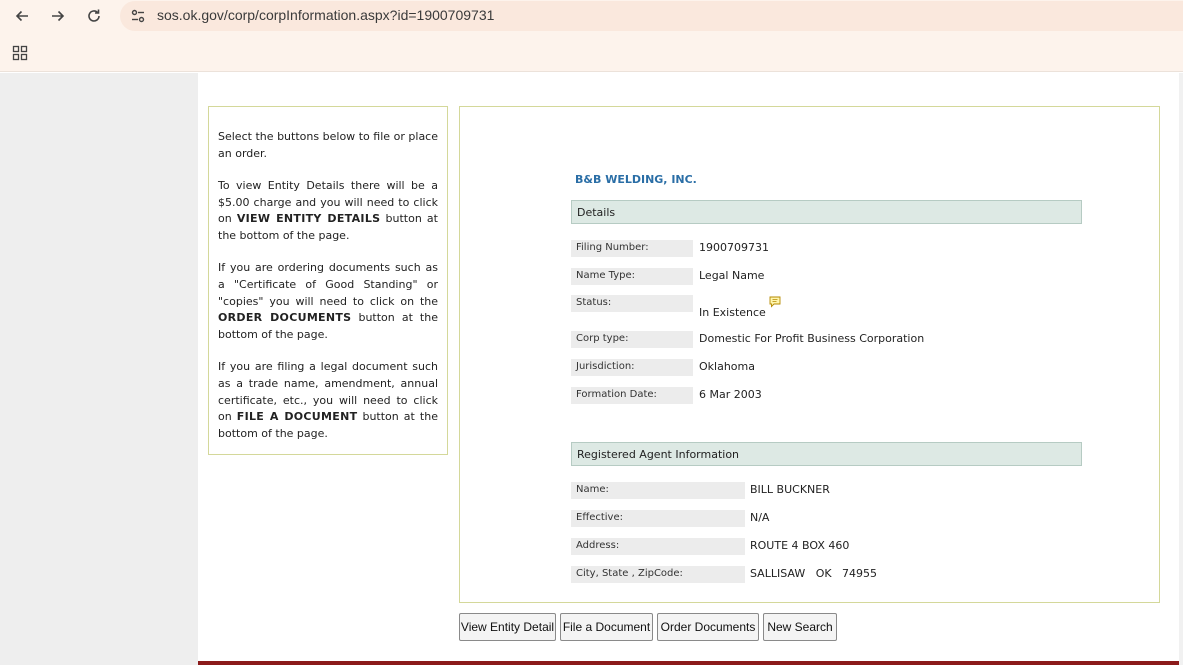 The width and height of the screenshot is (1183, 665). What do you see at coordinates (708, 627) in the screenshot?
I see `order-documents-button: Order Documents` at bounding box center [708, 627].